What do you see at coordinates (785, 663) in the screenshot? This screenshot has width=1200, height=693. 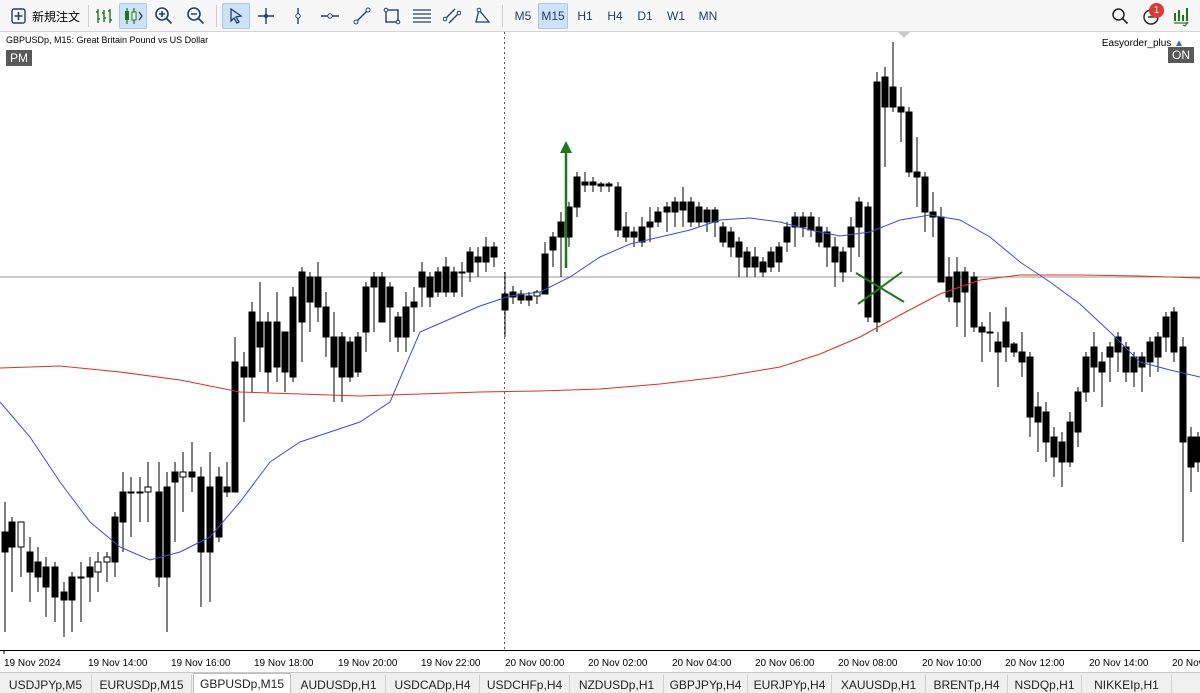 I see `time-label: 20 Nov 06:00` at bounding box center [785, 663].